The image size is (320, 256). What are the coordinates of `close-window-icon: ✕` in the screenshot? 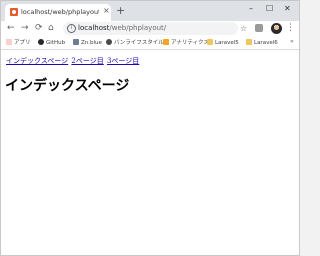 It's located at (287, 9).